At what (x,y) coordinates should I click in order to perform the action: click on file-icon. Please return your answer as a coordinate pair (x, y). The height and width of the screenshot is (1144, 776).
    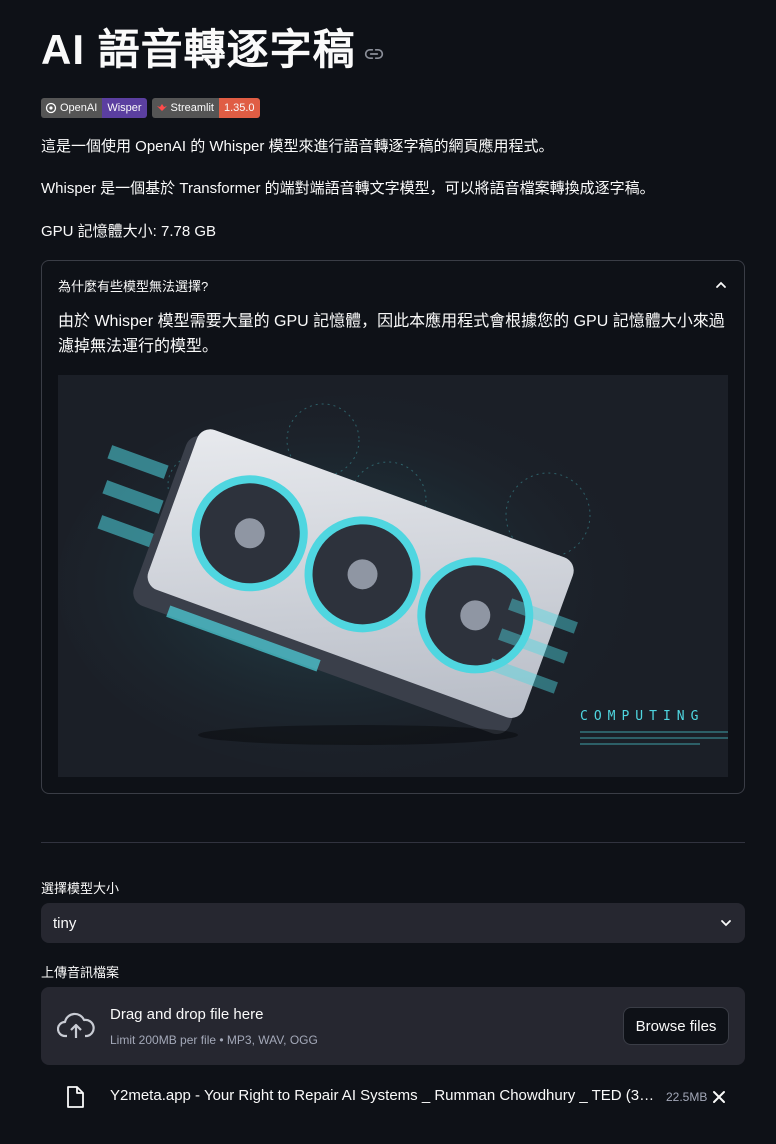
    Looking at the image, I should click on (75, 1097).